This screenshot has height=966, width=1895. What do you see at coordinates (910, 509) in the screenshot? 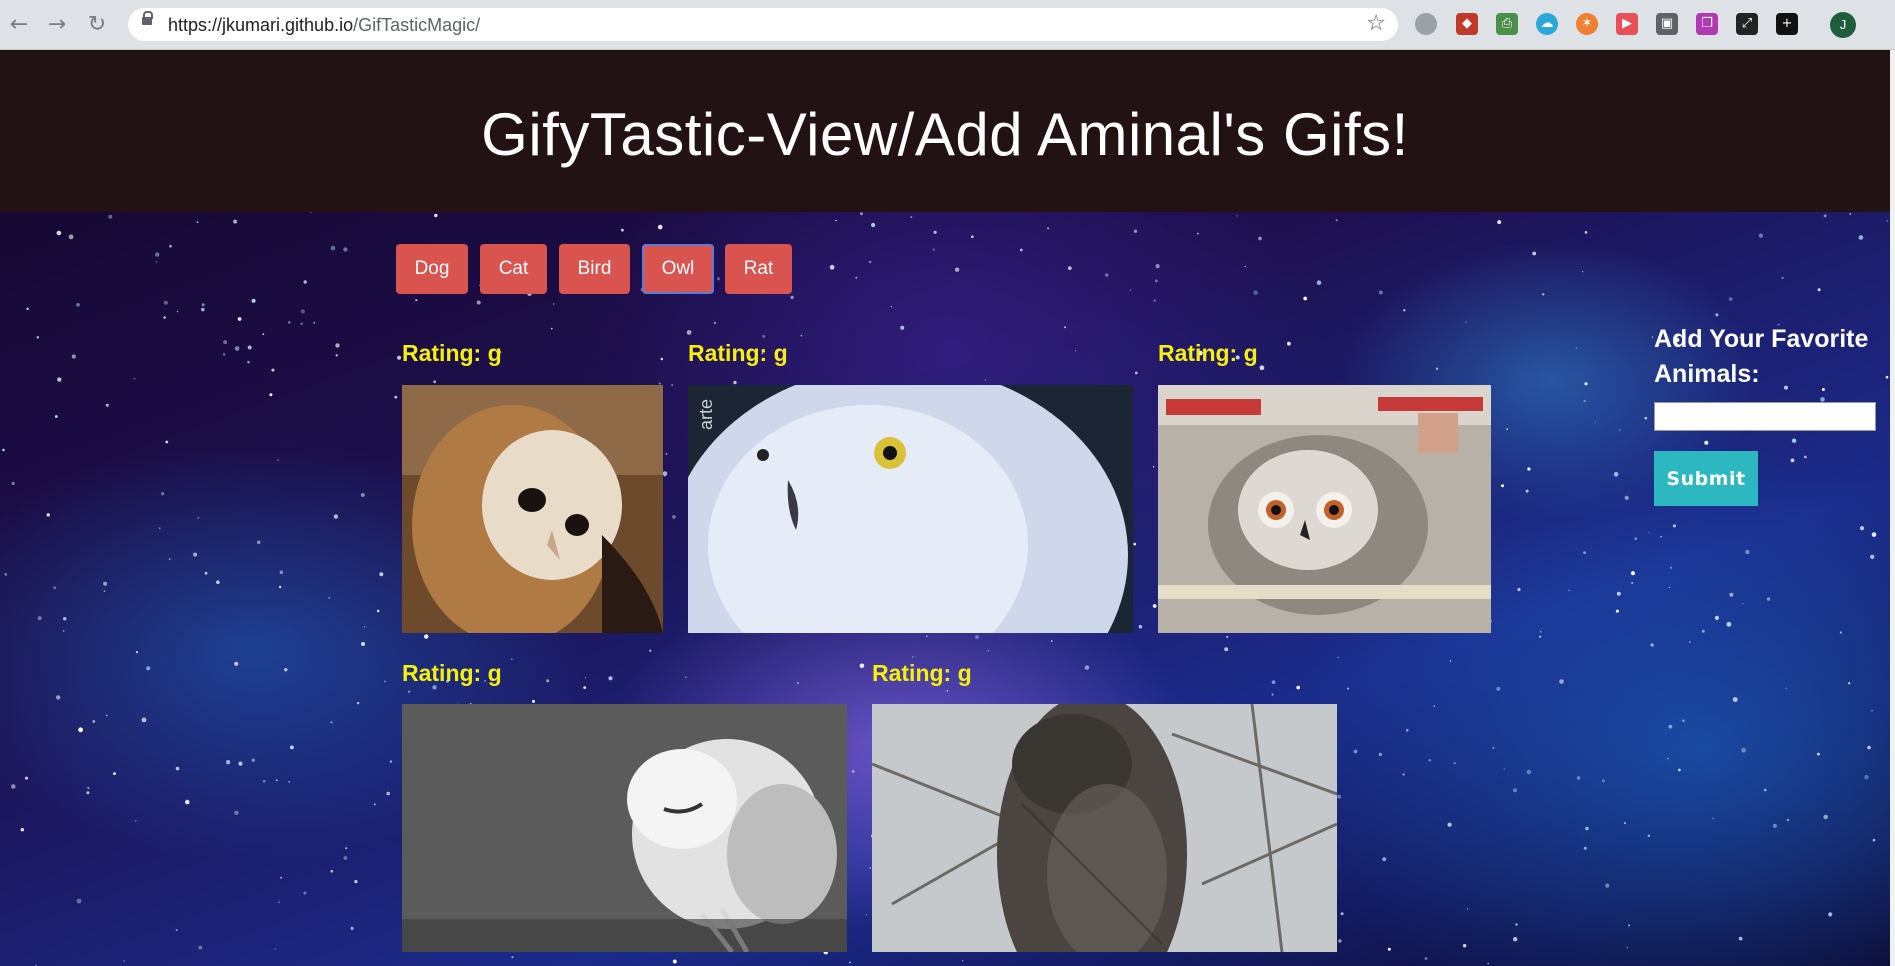
I see `owl-gif-image: arte` at bounding box center [910, 509].